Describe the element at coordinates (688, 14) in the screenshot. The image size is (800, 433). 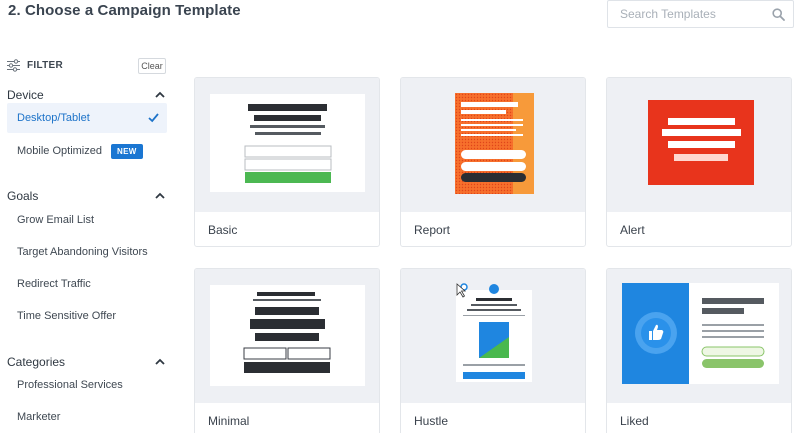
I see `search-input` at that location.